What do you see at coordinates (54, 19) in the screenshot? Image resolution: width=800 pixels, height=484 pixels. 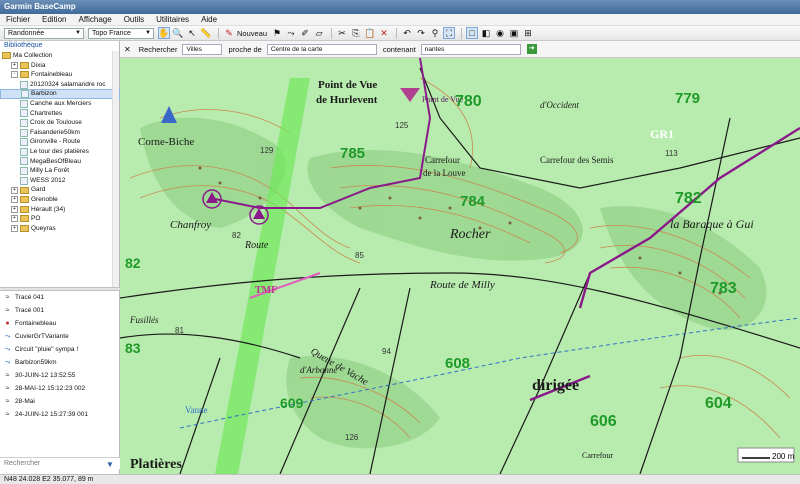 I see `menu-edition: Edition` at bounding box center [54, 19].